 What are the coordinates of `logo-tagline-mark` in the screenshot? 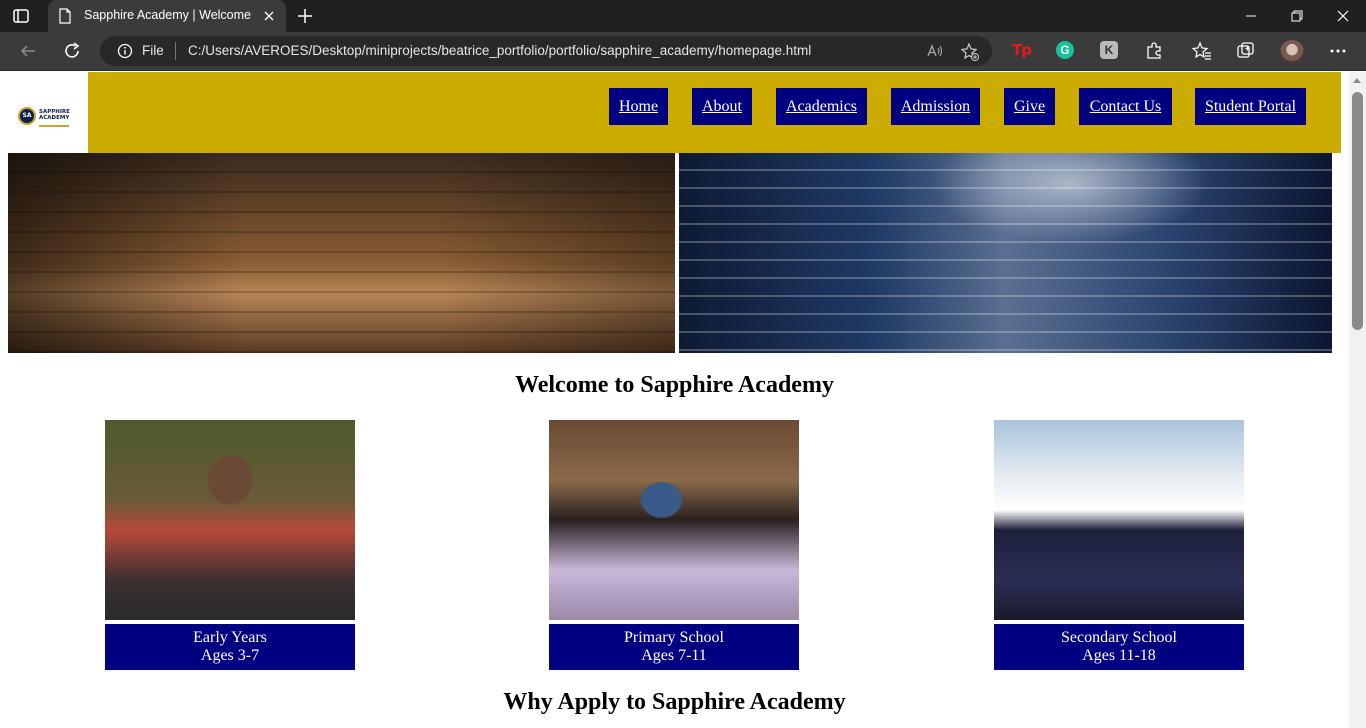 It's located at (54, 126).